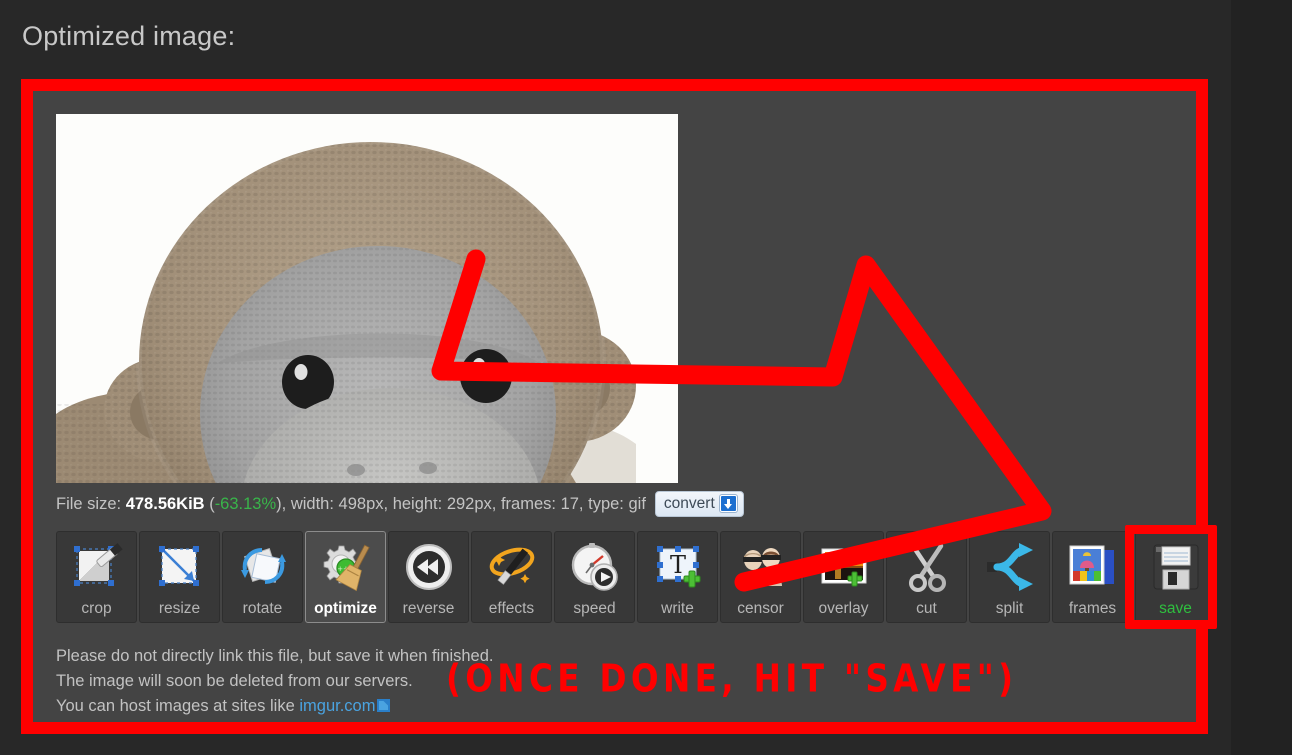 The image size is (1292, 755). What do you see at coordinates (89, 503) in the screenshot?
I see `file-size-label: File size:` at bounding box center [89, 503].